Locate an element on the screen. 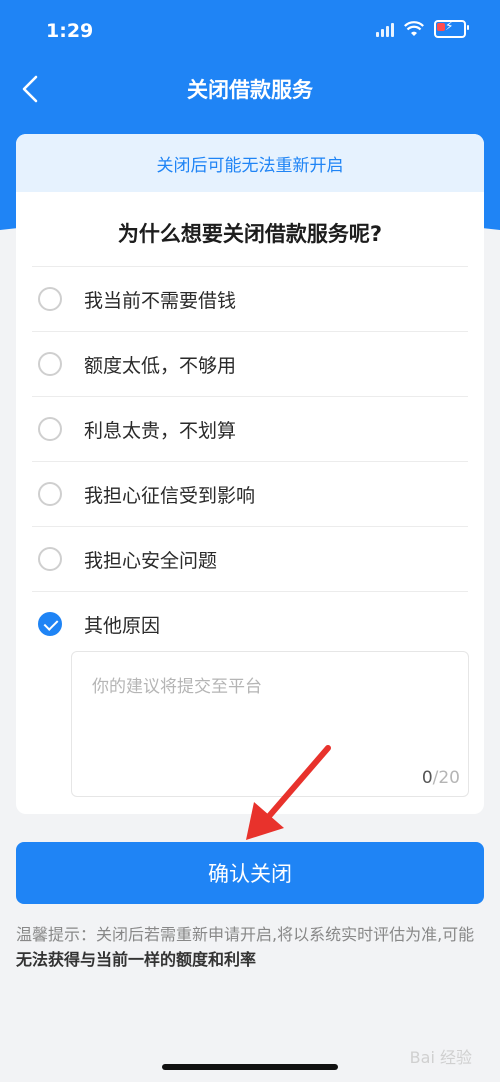 This screenshot has height=1082, width=500. reason-option-no-need: 我当前不需要借钱 is located at coordinates (250, 298).